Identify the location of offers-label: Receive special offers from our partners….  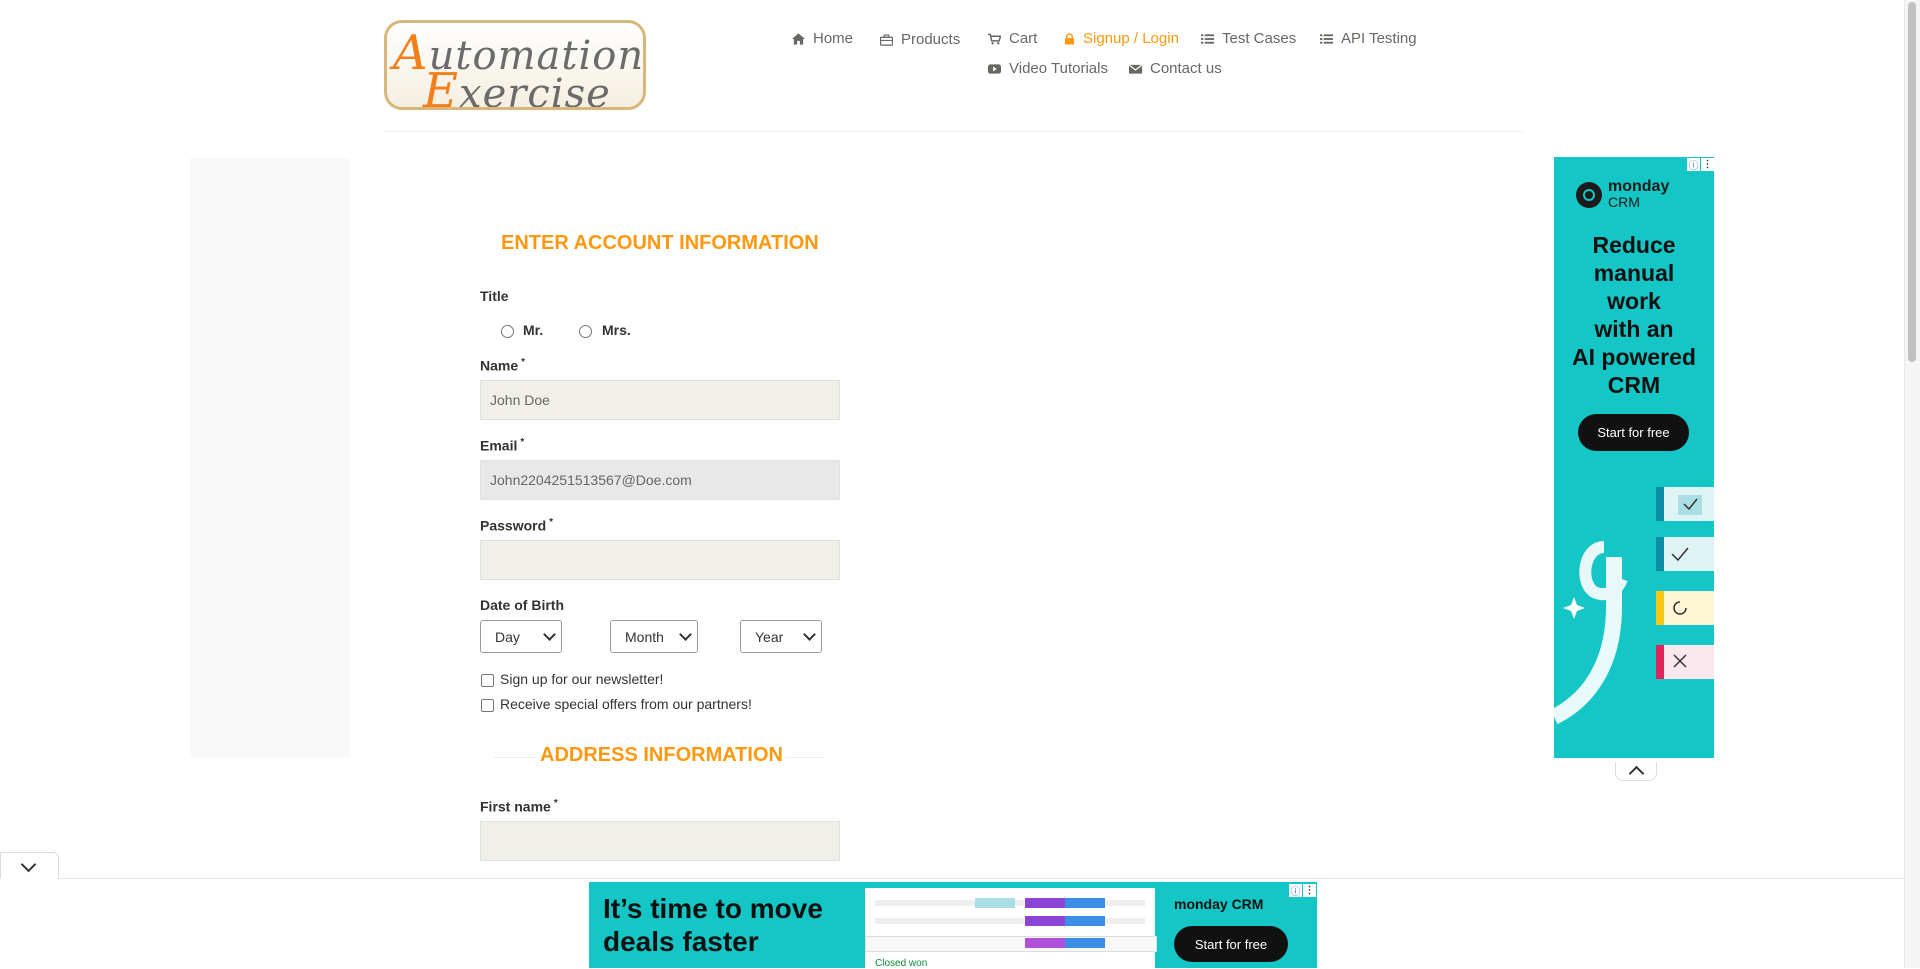
(626, 704).